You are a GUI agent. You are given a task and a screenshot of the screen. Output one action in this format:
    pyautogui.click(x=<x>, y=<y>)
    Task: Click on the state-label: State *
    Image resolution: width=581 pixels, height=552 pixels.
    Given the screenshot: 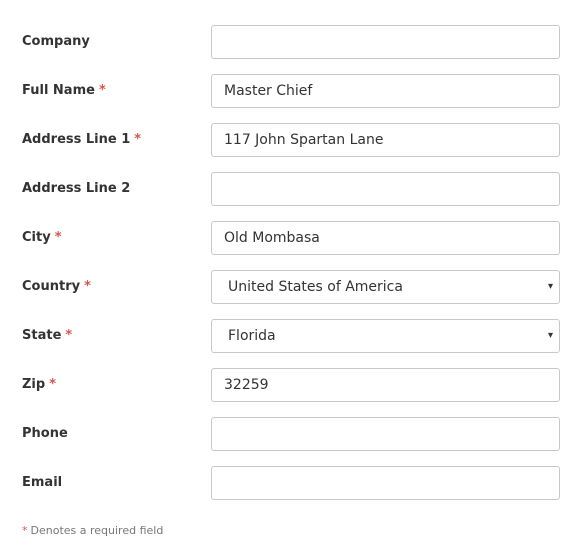 What is the action you would take?
    pyautogui.click(x=47, y=335)
    